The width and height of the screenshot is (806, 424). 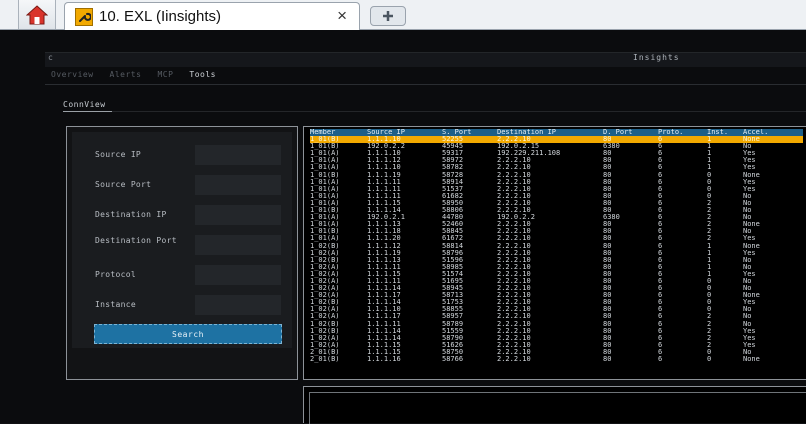 What do you see at coordinates (384, 267) in the screenshot?
I see `table-cell: 1.1.1.11` at bounding box center [384, 267].